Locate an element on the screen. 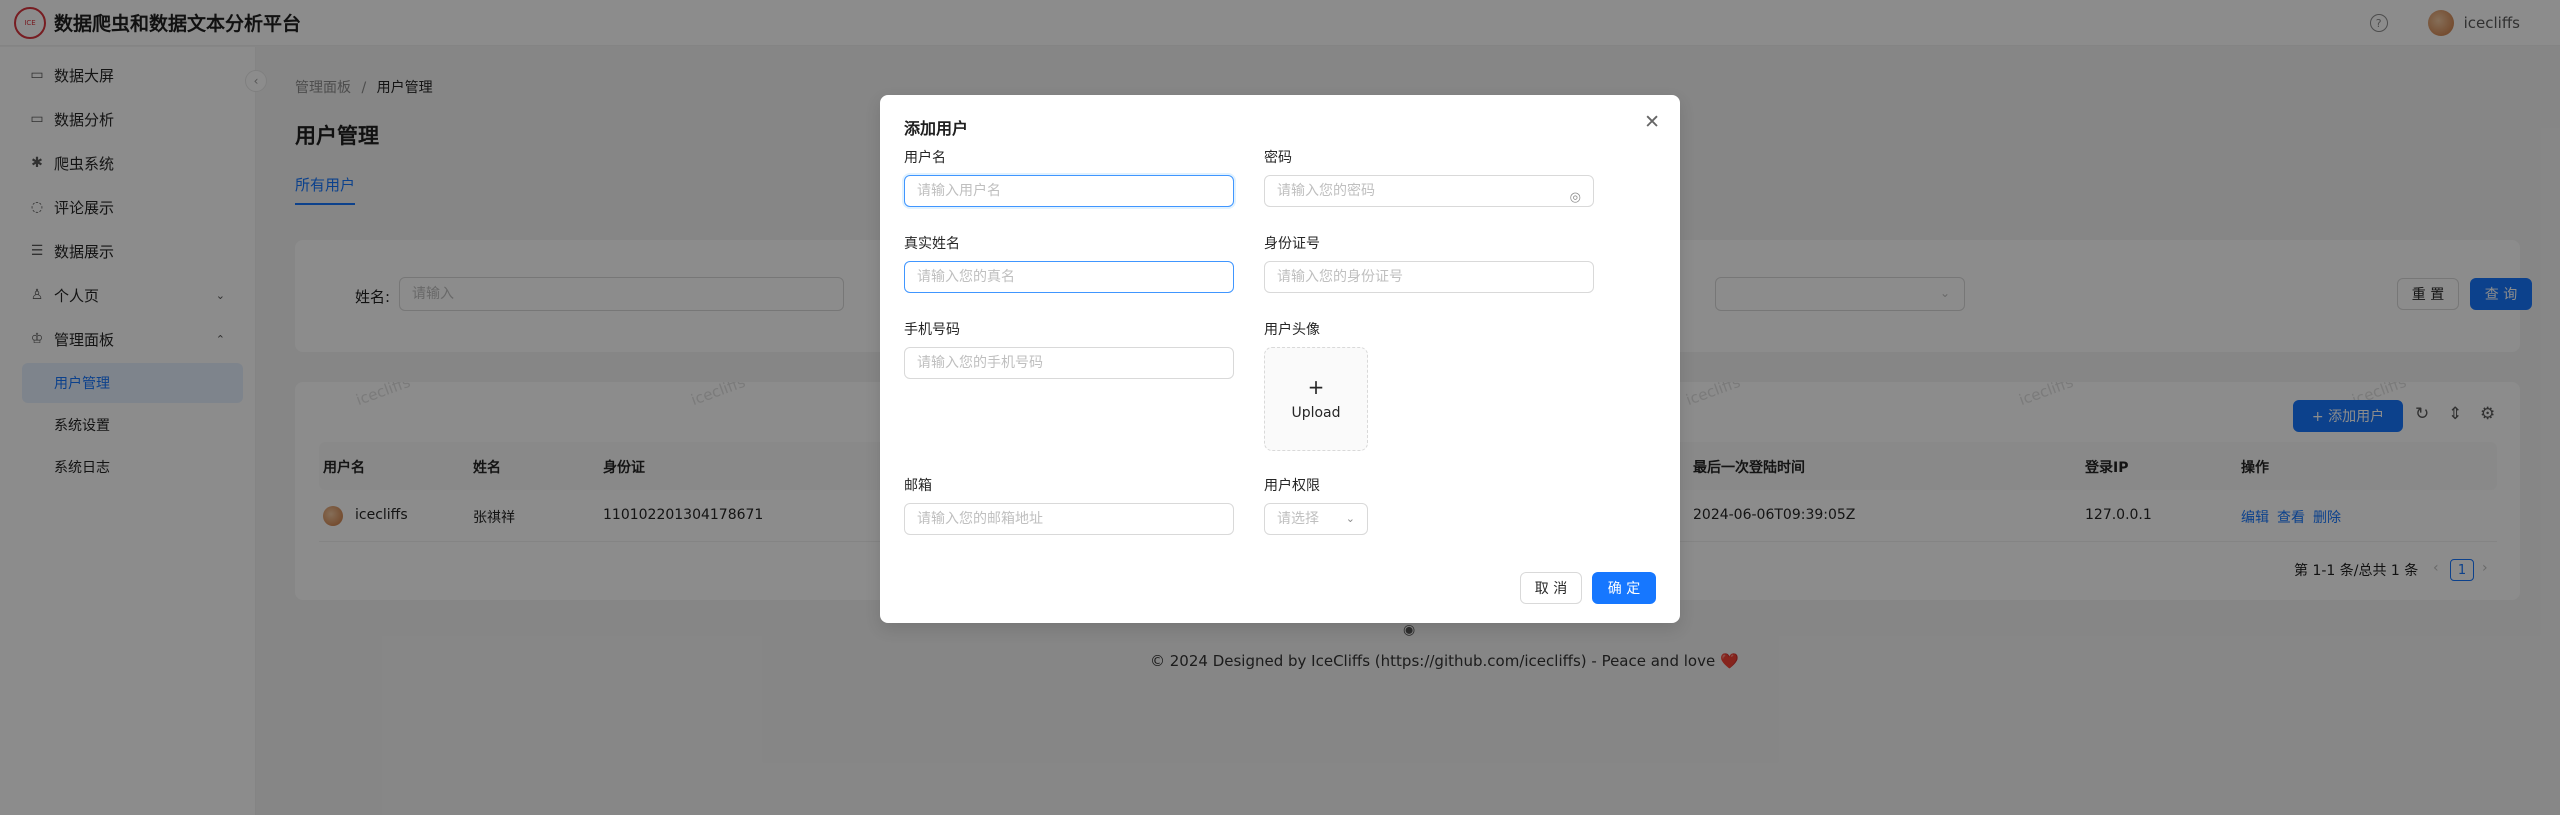 This screenshot has width=2560, height=815. avatar-label: 用户头像 is located at coordinates (1292, 330).